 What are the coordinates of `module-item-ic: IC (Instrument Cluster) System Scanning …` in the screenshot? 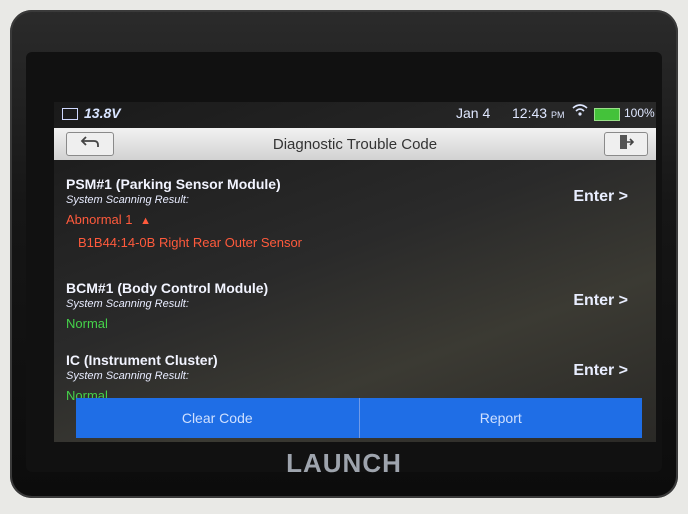 It's located at (356, 377).